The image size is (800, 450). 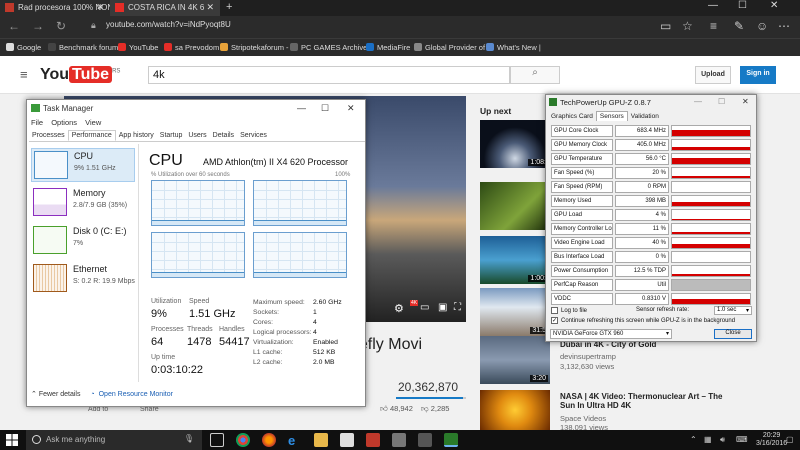 I want to click on sensor-label: Fan Speed (%), so click(x=582, y=173).